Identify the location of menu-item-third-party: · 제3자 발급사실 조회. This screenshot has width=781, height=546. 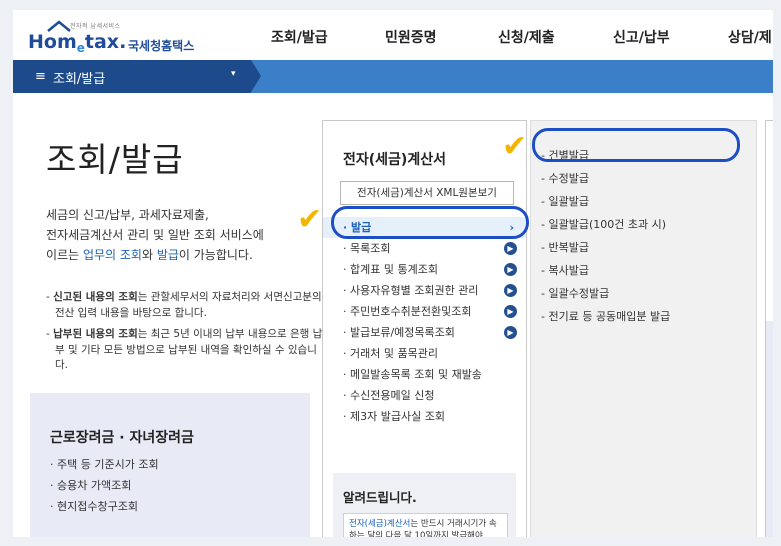
(424, 416).